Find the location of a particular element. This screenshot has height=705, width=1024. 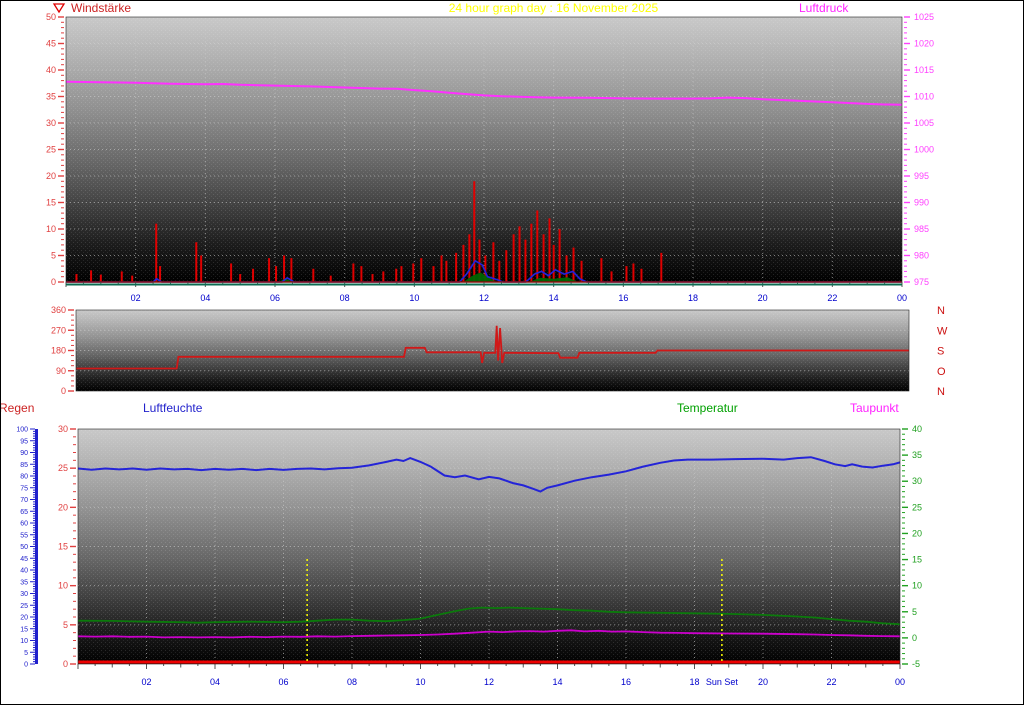

temperature-tick-label: 25 is located at coordinates (917, 507).